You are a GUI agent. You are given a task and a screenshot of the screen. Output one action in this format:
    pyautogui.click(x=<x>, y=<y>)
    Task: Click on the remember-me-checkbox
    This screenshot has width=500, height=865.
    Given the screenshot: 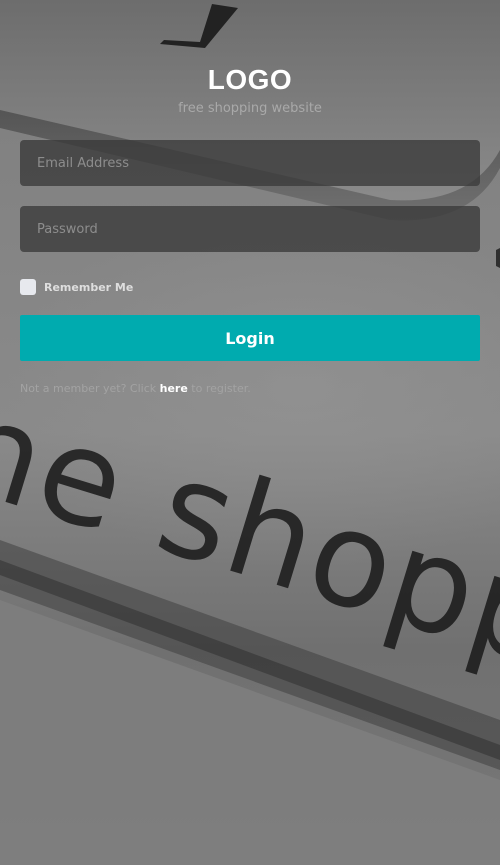 What is the action you would take?
    pyautogui.click(x=28, y=287)
    